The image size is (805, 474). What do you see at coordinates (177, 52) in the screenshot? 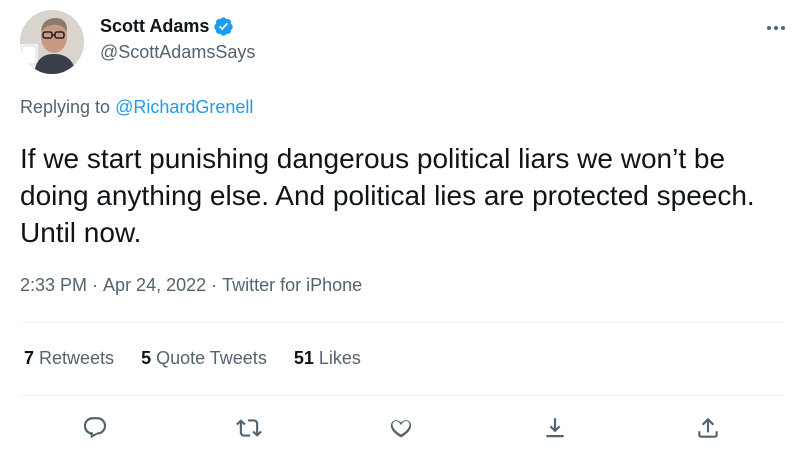
I see `author-handle: @ScottAdamsSays` at bounding box center [177, 52].